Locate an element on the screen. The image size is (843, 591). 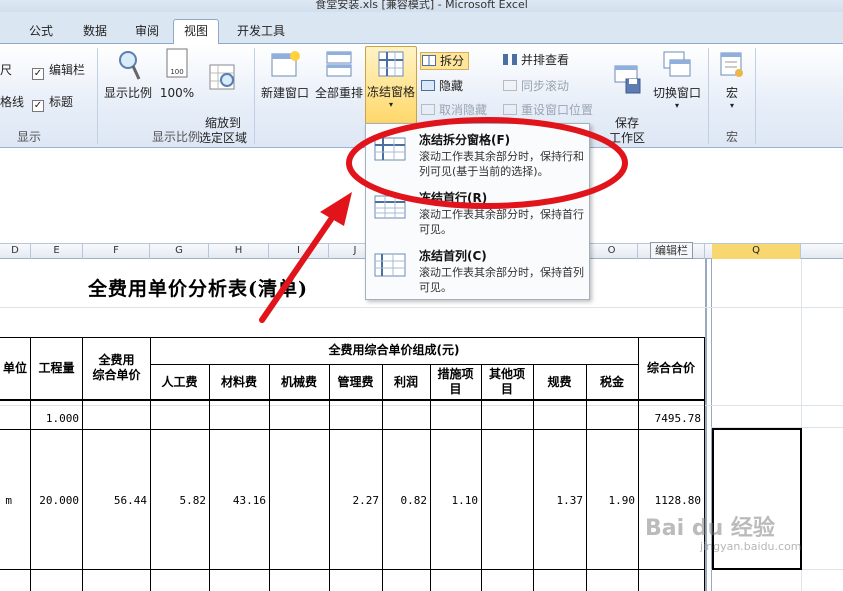
menu-item-title: 冻结首行(R) is located at coordinates (453, 198).